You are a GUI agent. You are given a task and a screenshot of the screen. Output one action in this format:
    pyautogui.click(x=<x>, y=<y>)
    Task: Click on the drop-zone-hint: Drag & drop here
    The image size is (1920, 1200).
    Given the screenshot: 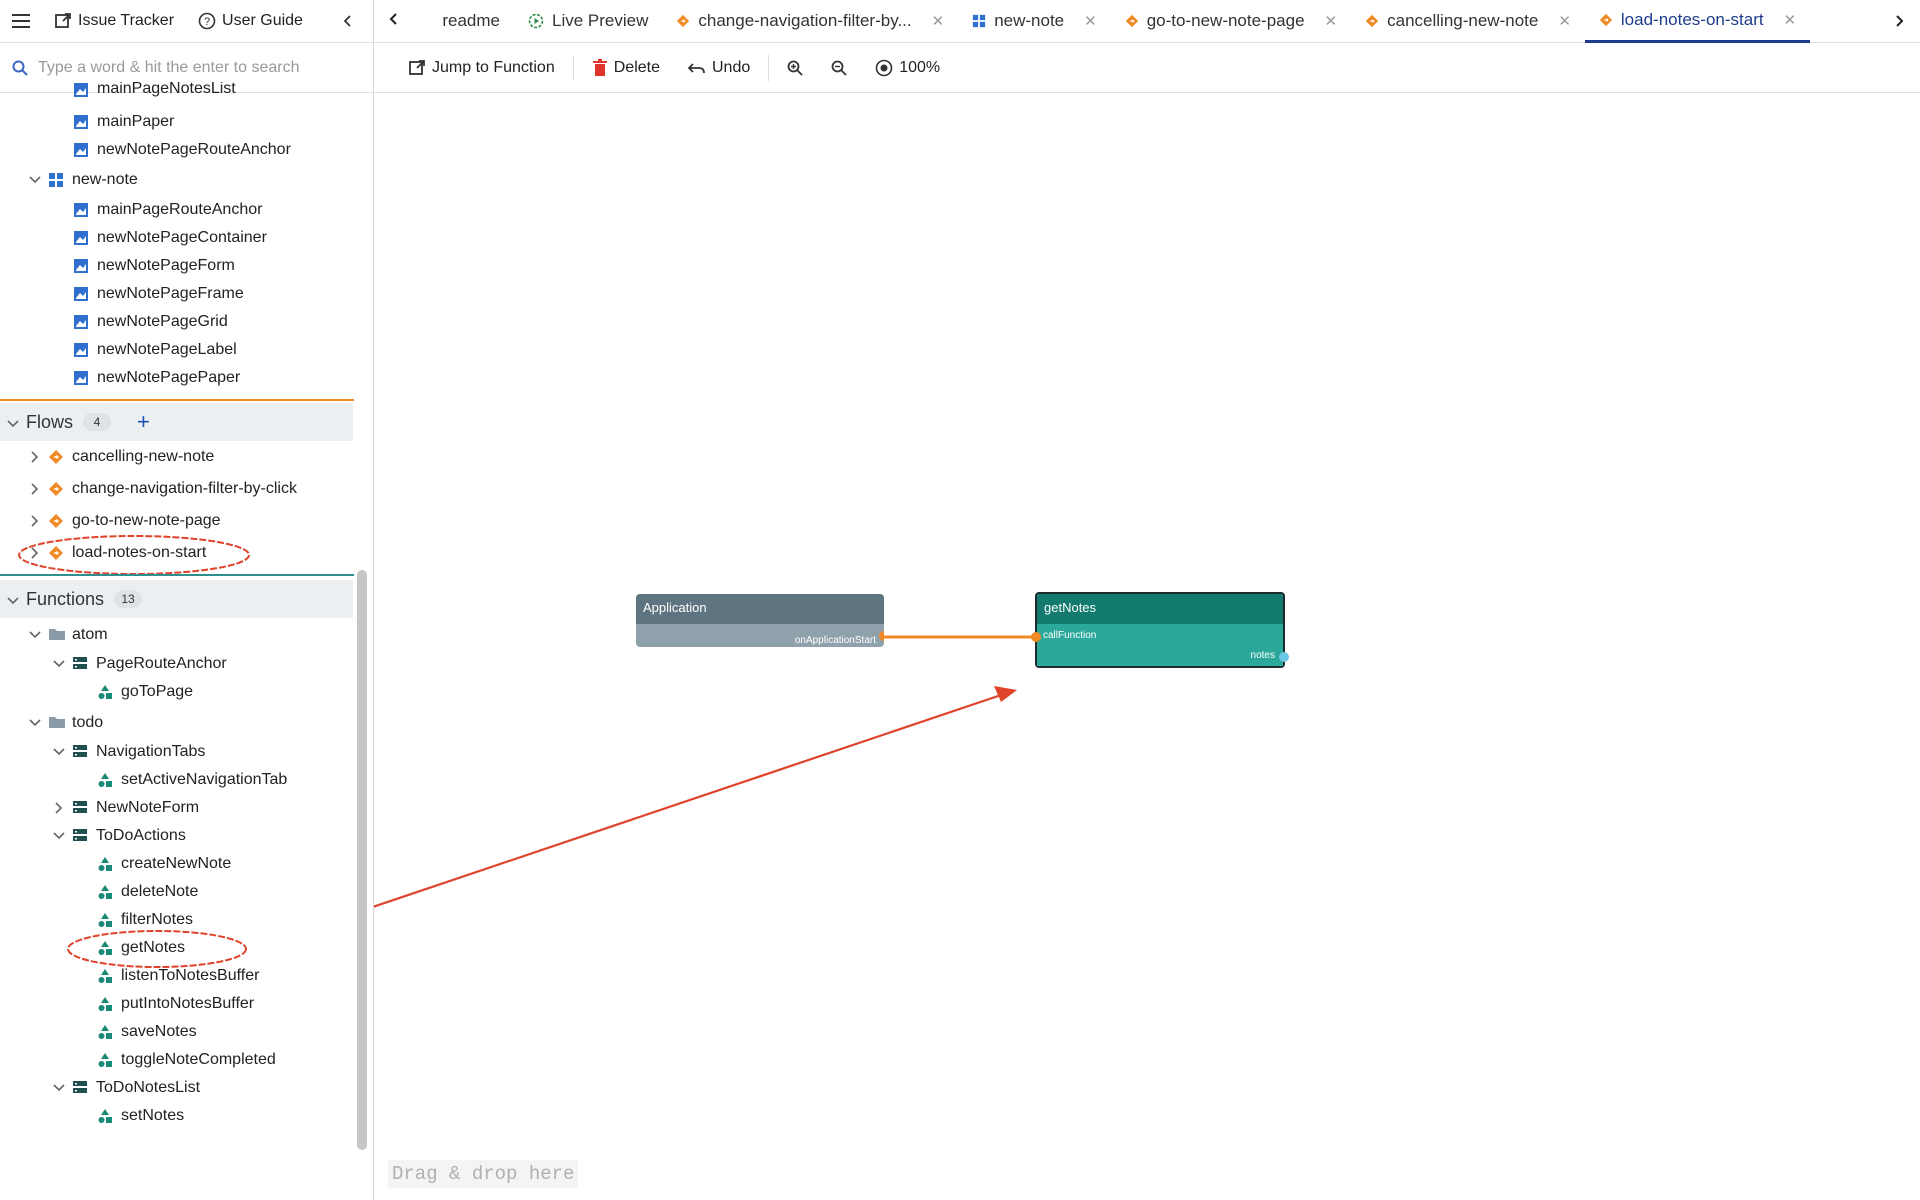 What is the action you would take?
    pyautogui.click(x=483, y=1174)
    